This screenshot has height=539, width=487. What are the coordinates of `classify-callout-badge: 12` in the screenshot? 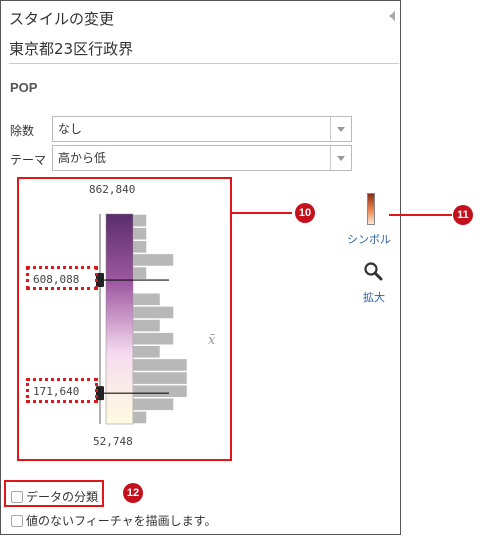 It's located at (133, 493).